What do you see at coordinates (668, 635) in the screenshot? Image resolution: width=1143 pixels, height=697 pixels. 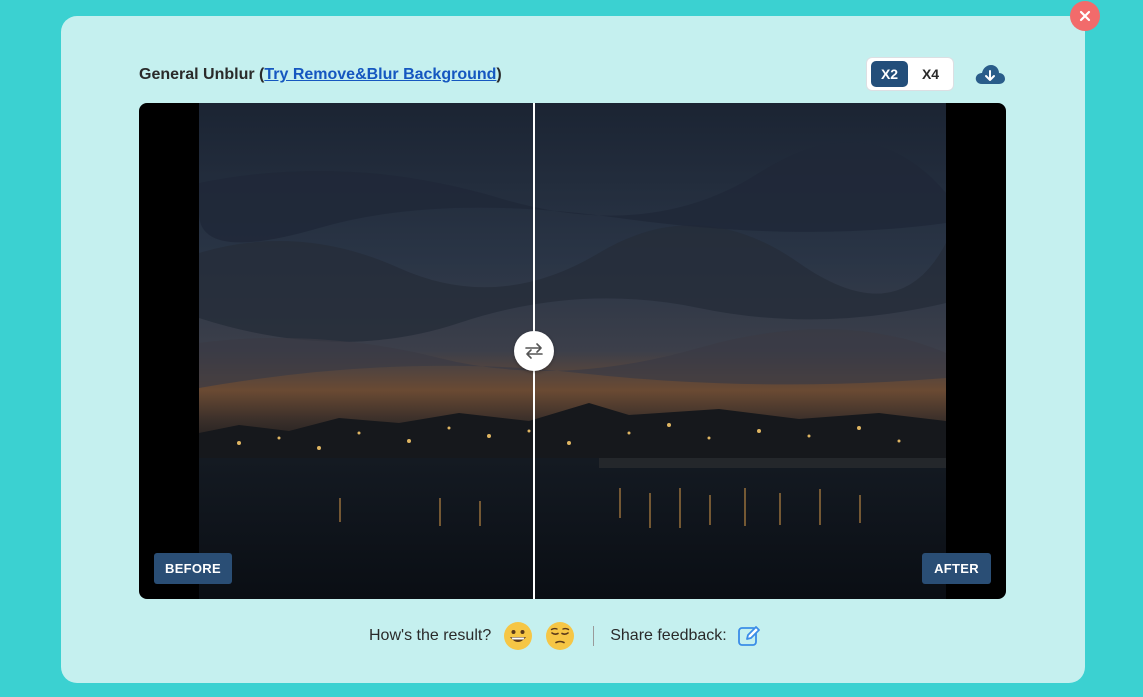 I see `share-feedback-label: Share feedback:` at bounding box center [668, 635].